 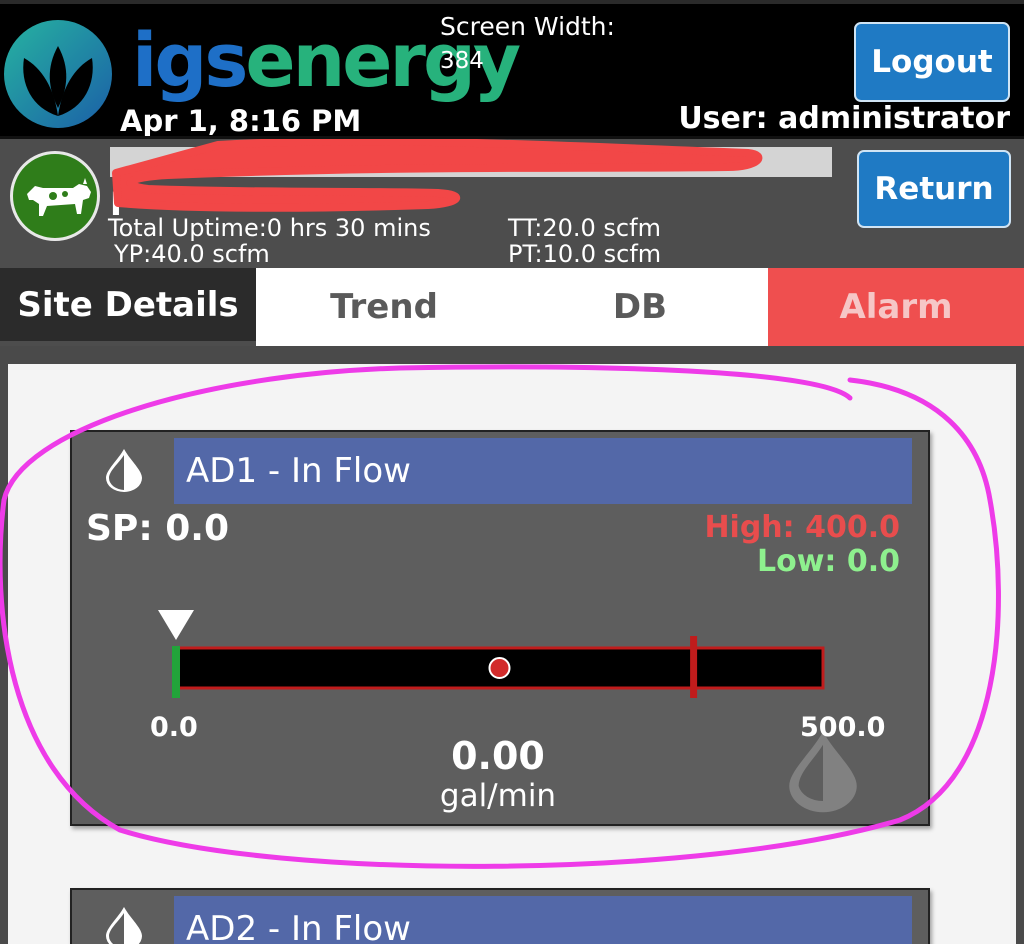 I want to click on tab-trend: Trend, so click(x=384, y=307).